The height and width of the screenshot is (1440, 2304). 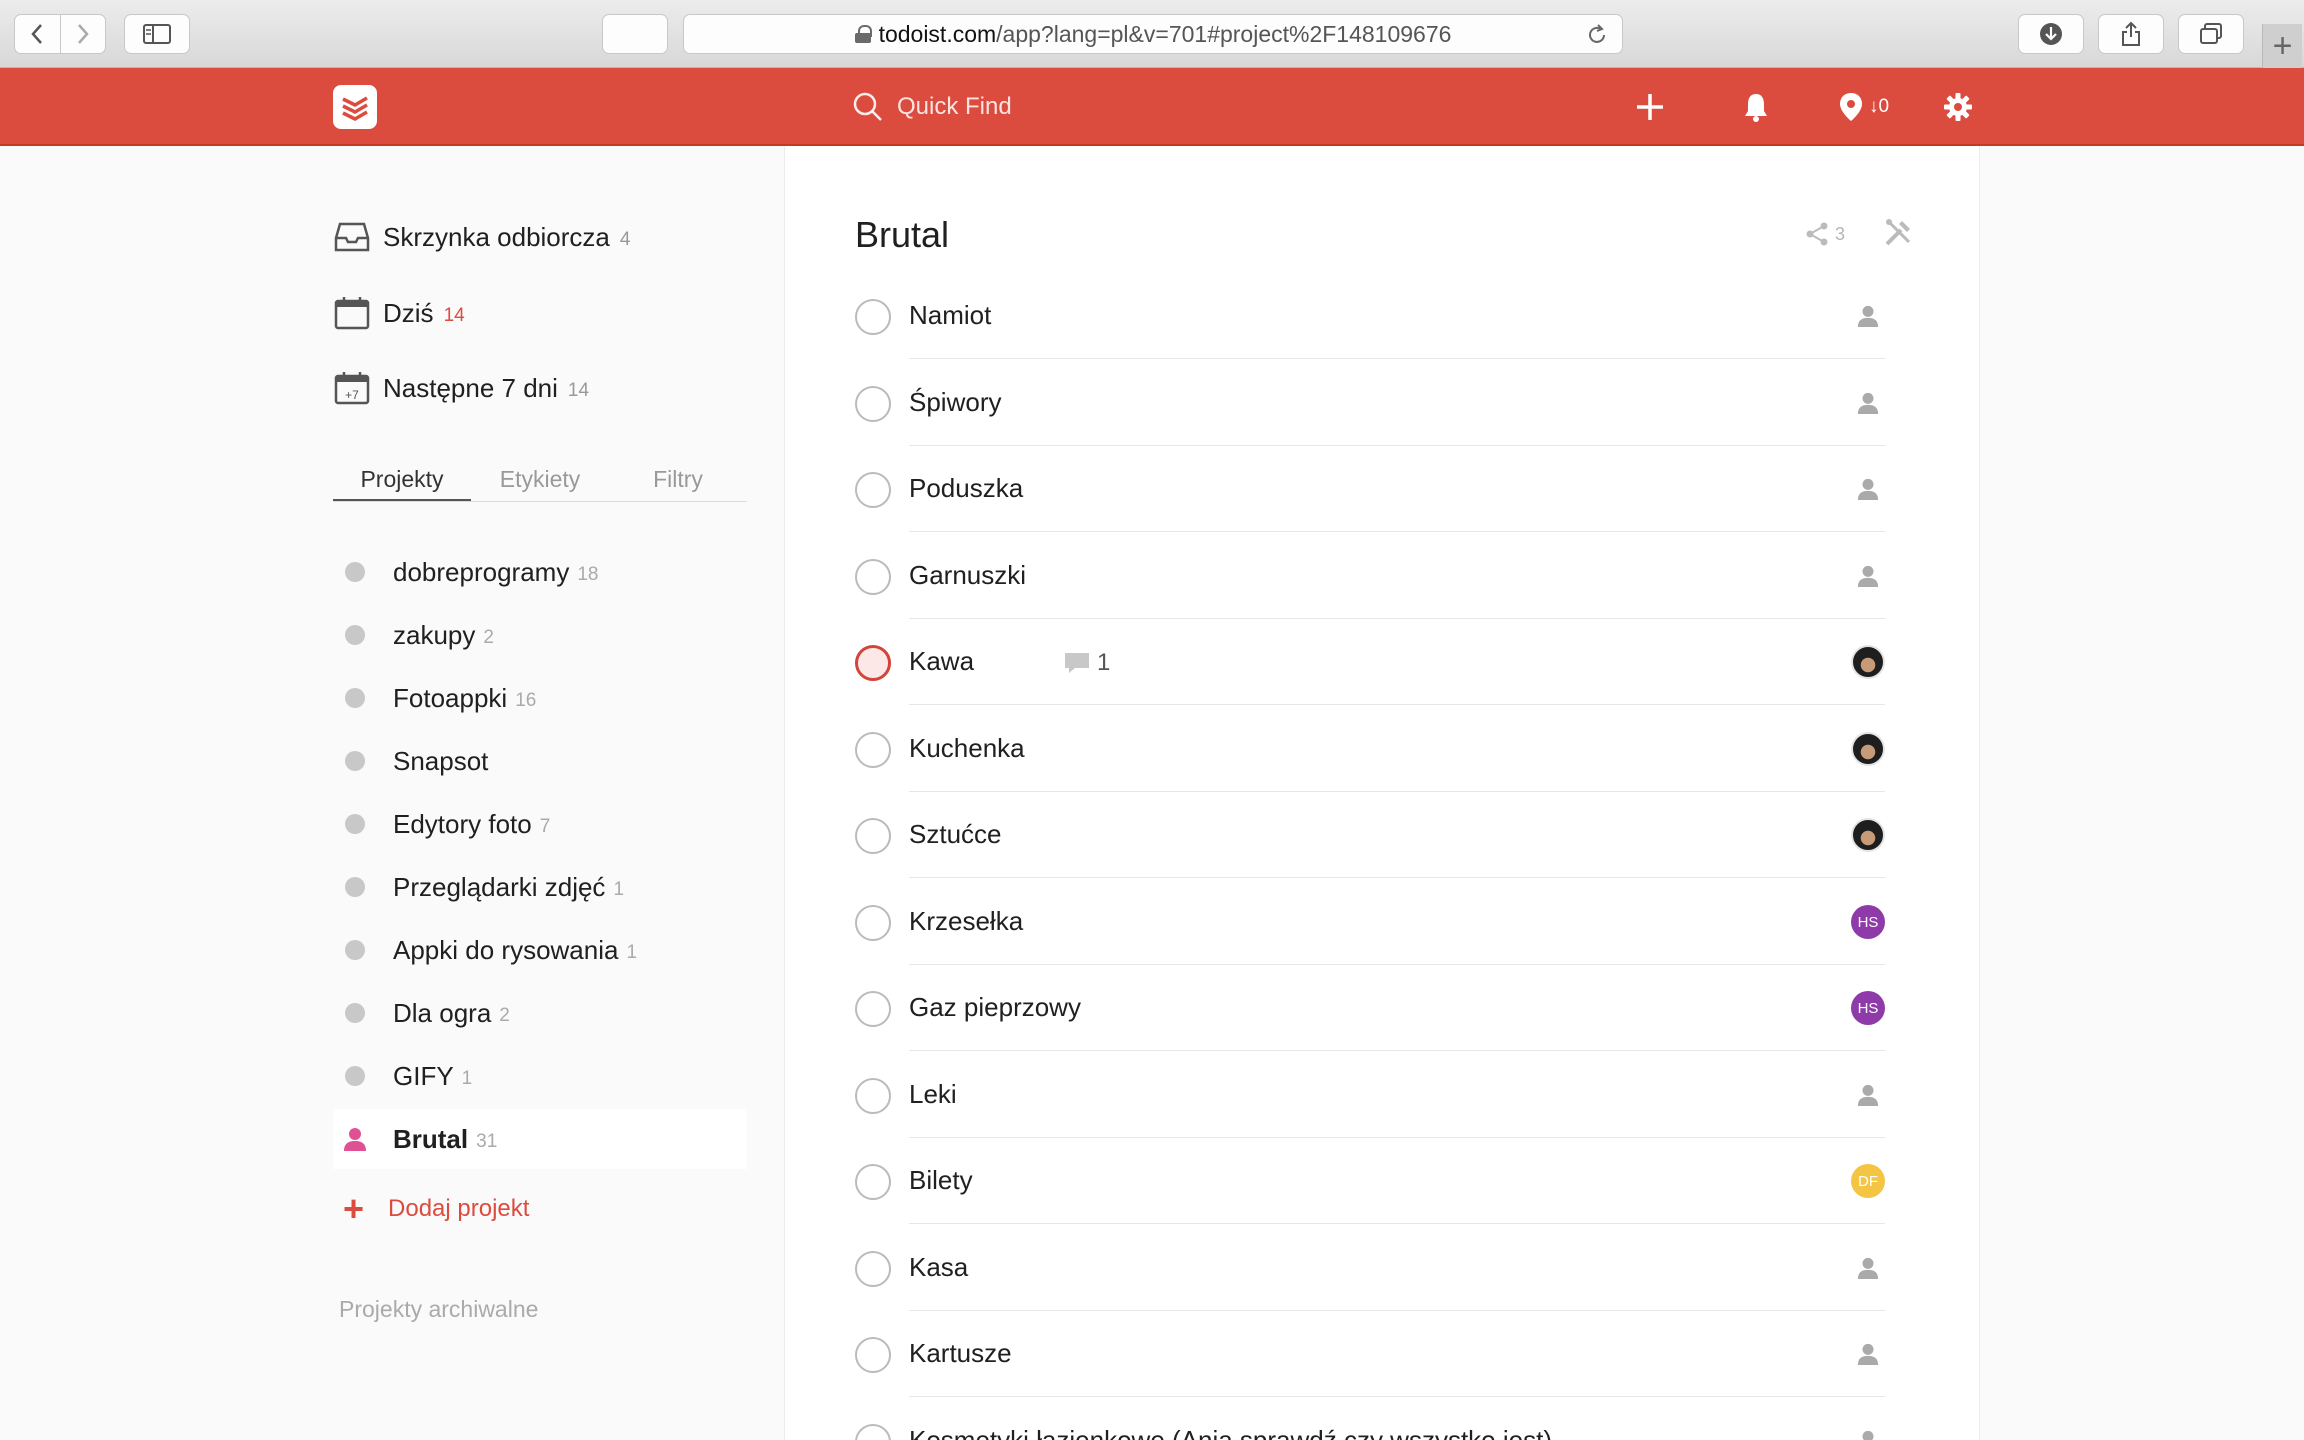 I want to click on plus-icon: +, so click(x=354, y=1208).